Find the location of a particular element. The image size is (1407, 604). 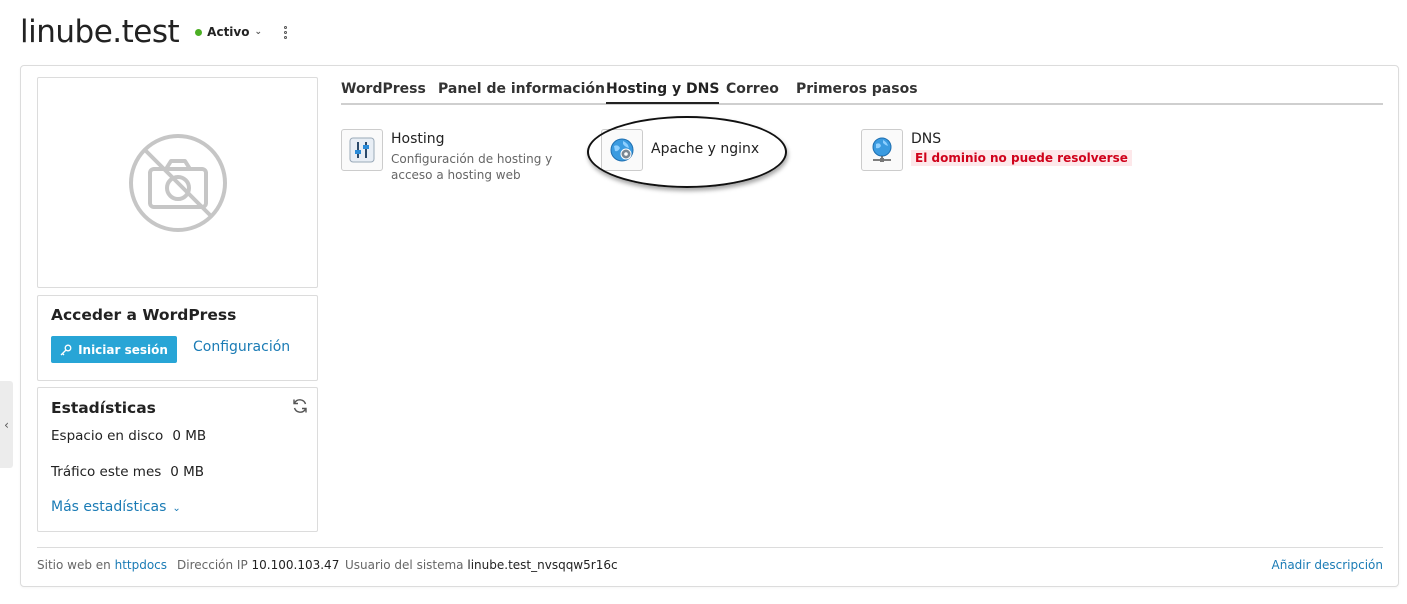

globe-network-icon is located at coordinates (882, 150).